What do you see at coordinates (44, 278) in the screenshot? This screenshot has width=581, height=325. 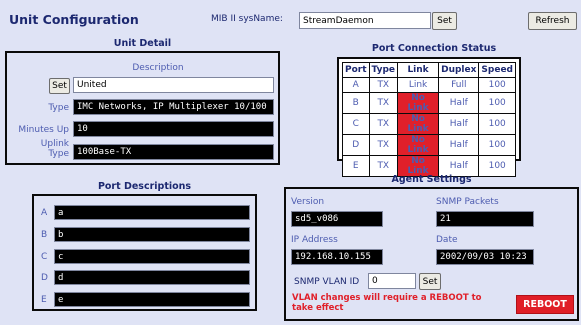 I see `port-desc-label-d: D` at bounding box center [44, 278].